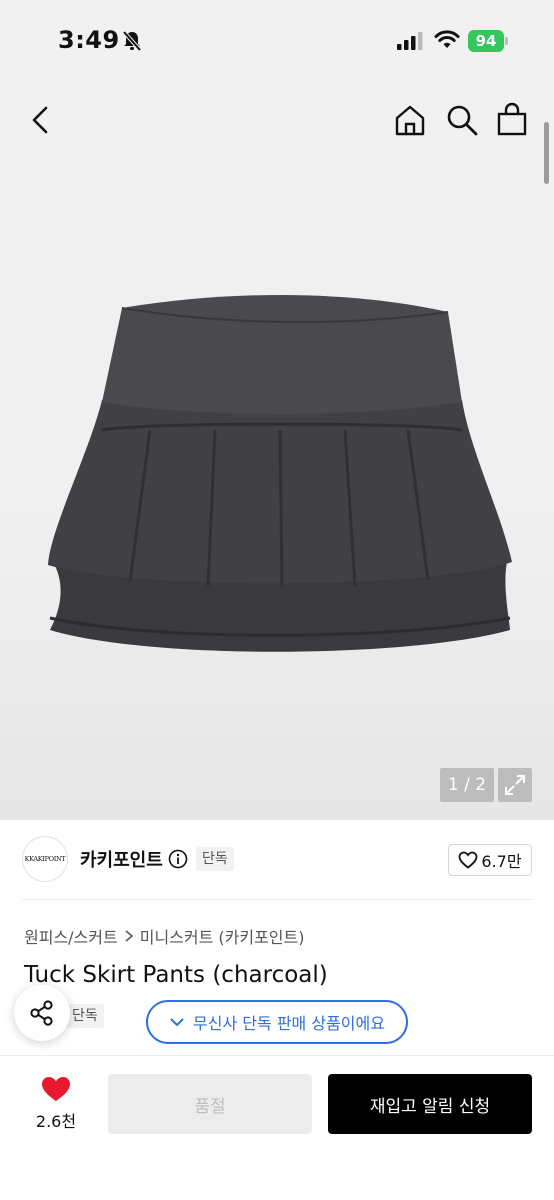  I want to click on musinsa-exclusive-notice: 무신사 단독 판매 상품이에요, so click(277, 1022).